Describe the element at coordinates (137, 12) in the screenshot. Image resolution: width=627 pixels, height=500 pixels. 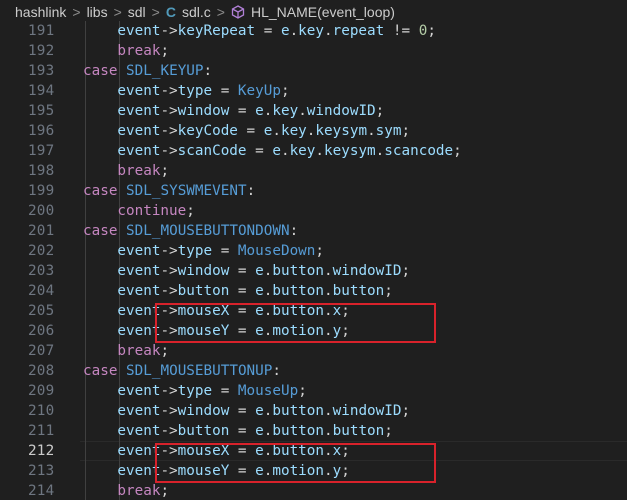
I see `breadcrumb-item-sdl: sdl` at that location.